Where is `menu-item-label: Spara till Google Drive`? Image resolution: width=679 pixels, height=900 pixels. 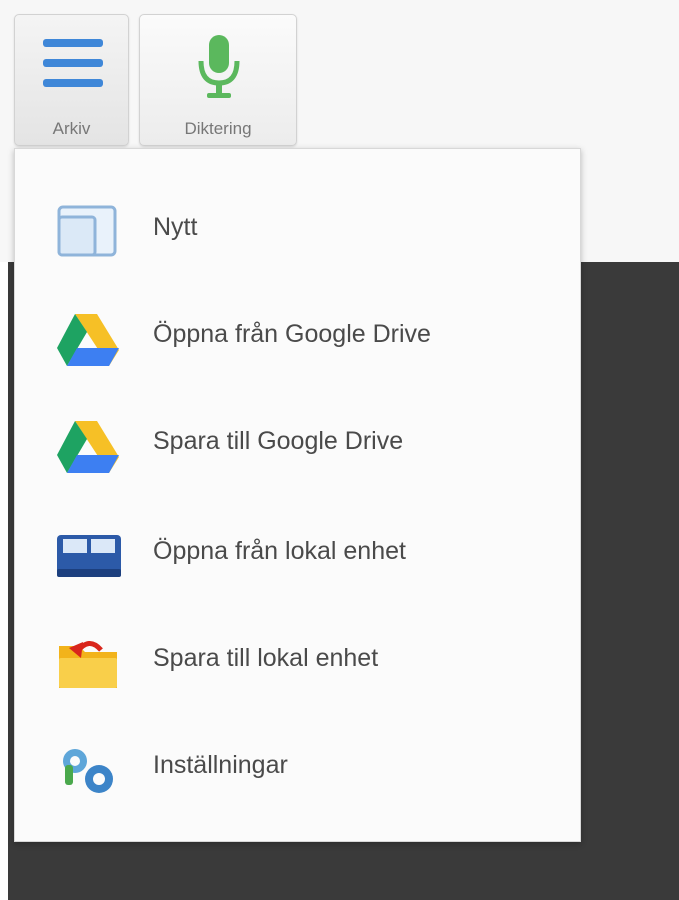 menu-item-label: Spara till Google Drive is located at coordinates (278, 441).